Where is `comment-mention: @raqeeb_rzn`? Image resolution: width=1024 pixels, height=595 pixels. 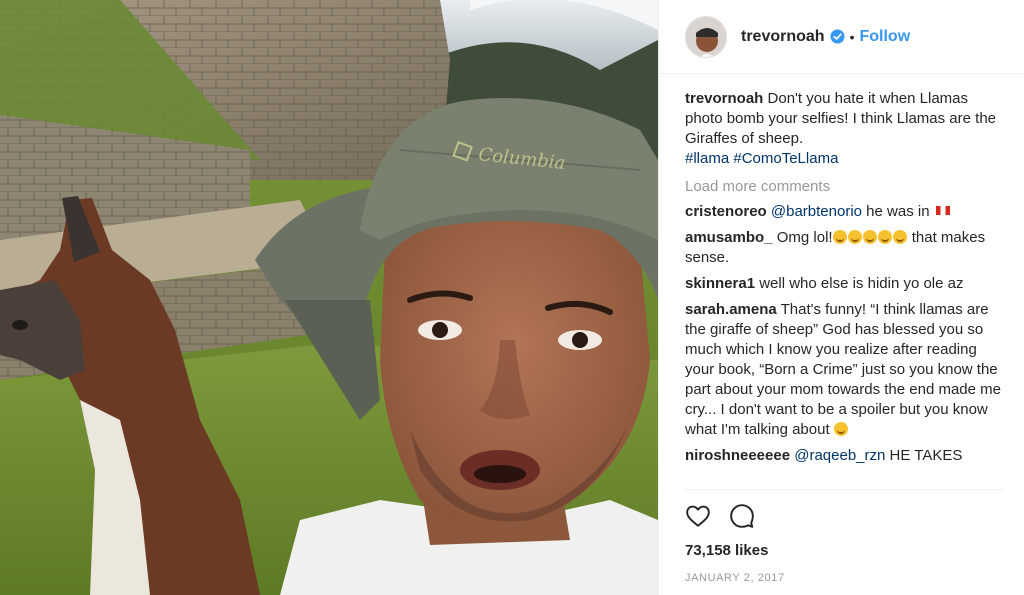 comment-mention: @raqeeb_rzn is located at coordinates (839, 455).